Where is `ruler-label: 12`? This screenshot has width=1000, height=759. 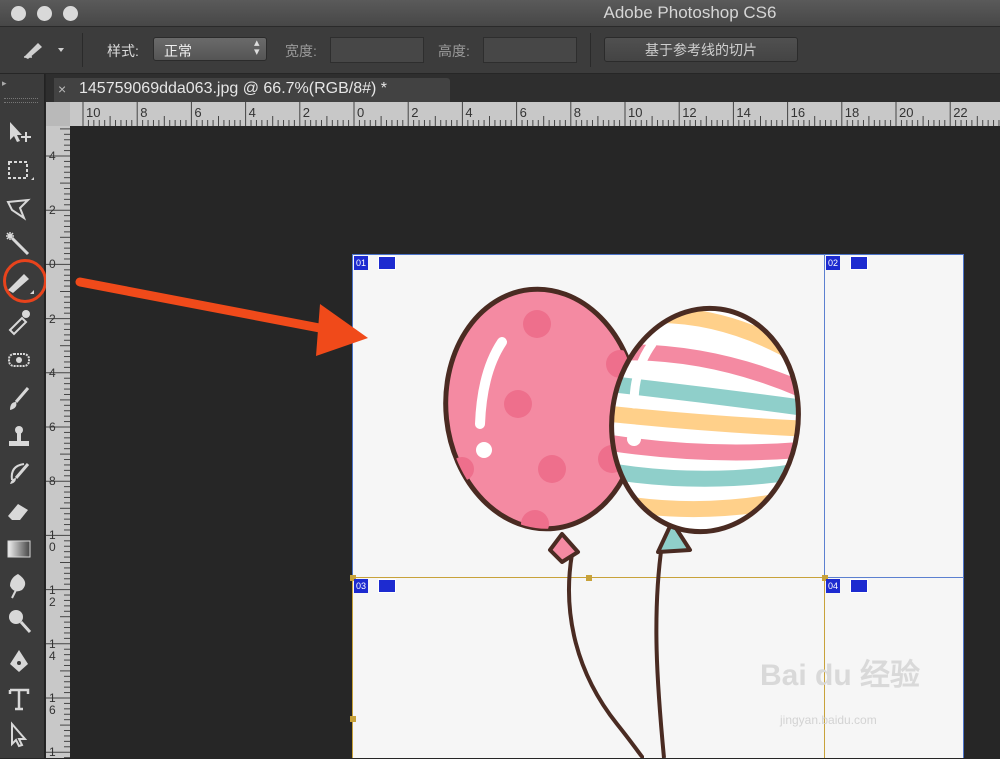 ruler-label: 12 is located at coordinates (689, 112).